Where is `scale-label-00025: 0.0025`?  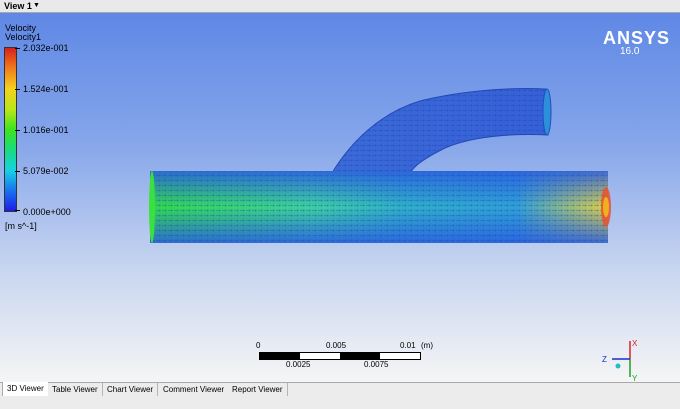 scale-label-00025: 0.0025 is located at coordinates (298, 364).